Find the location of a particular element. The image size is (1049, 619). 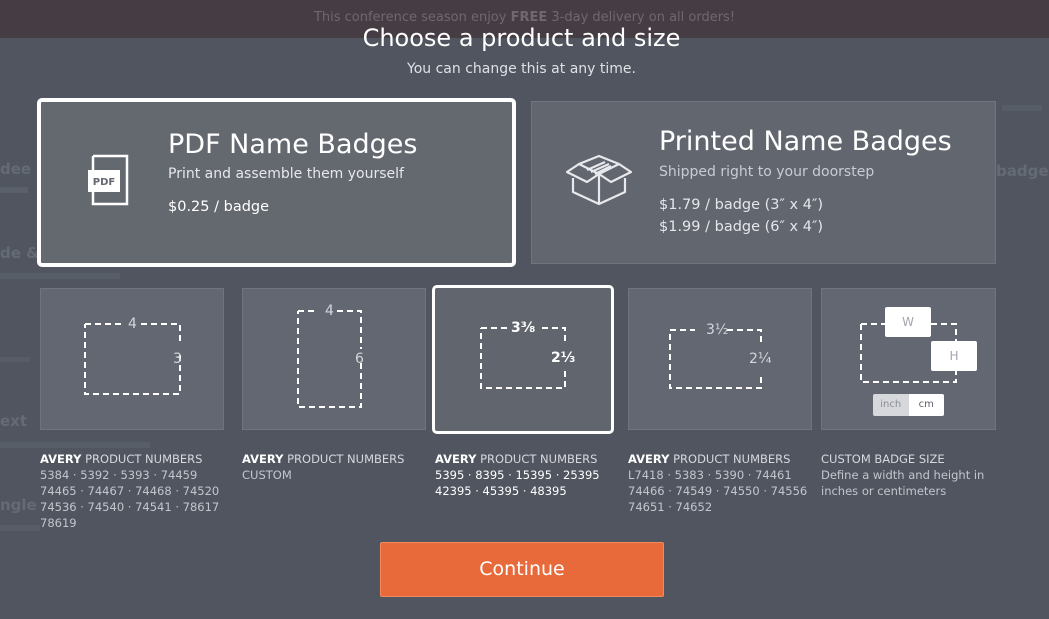

unit-toggle: inch cm is located at coordinates (908, 405).